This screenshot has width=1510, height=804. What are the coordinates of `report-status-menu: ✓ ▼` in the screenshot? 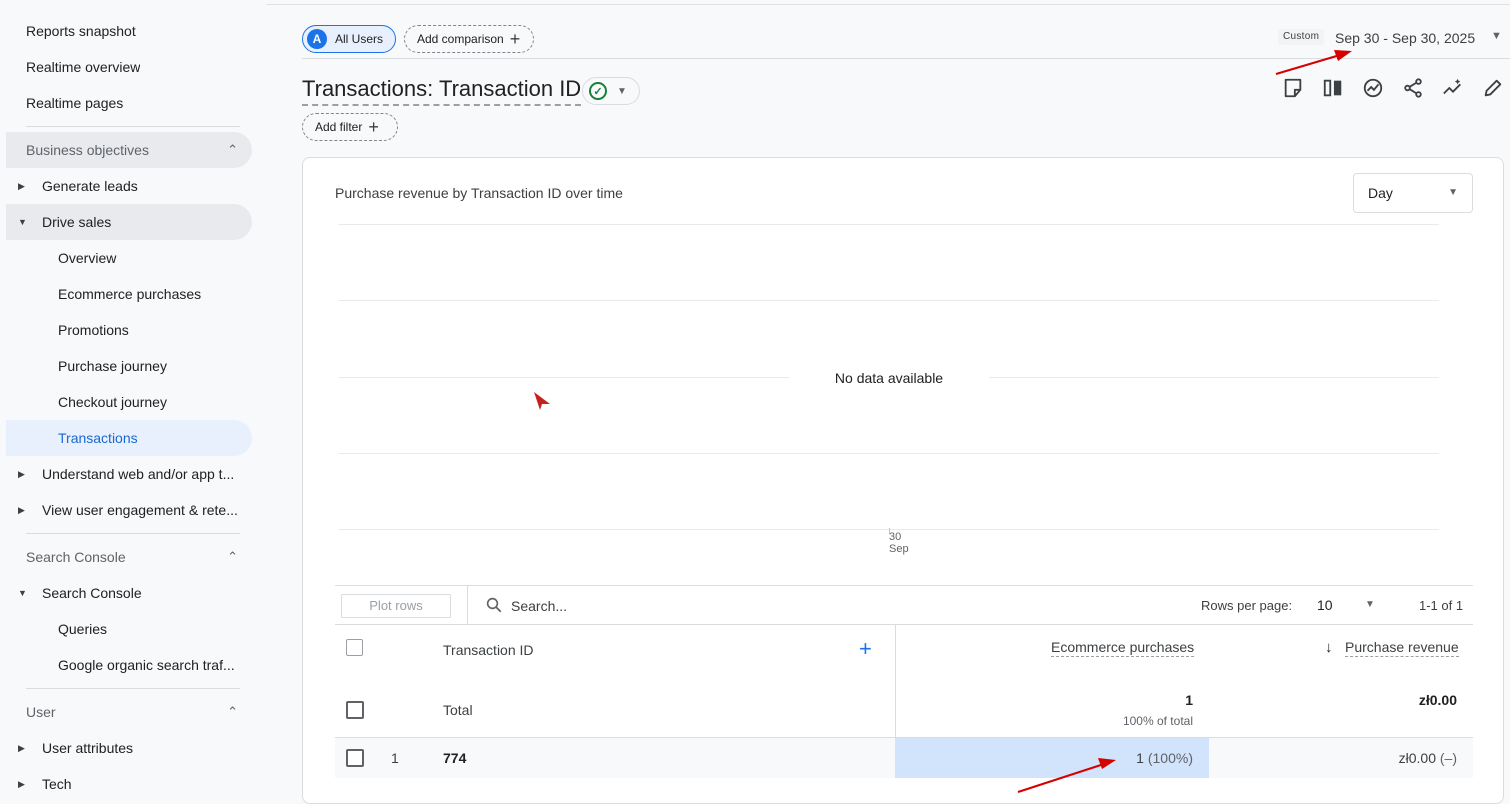 It's located at (611, 91).